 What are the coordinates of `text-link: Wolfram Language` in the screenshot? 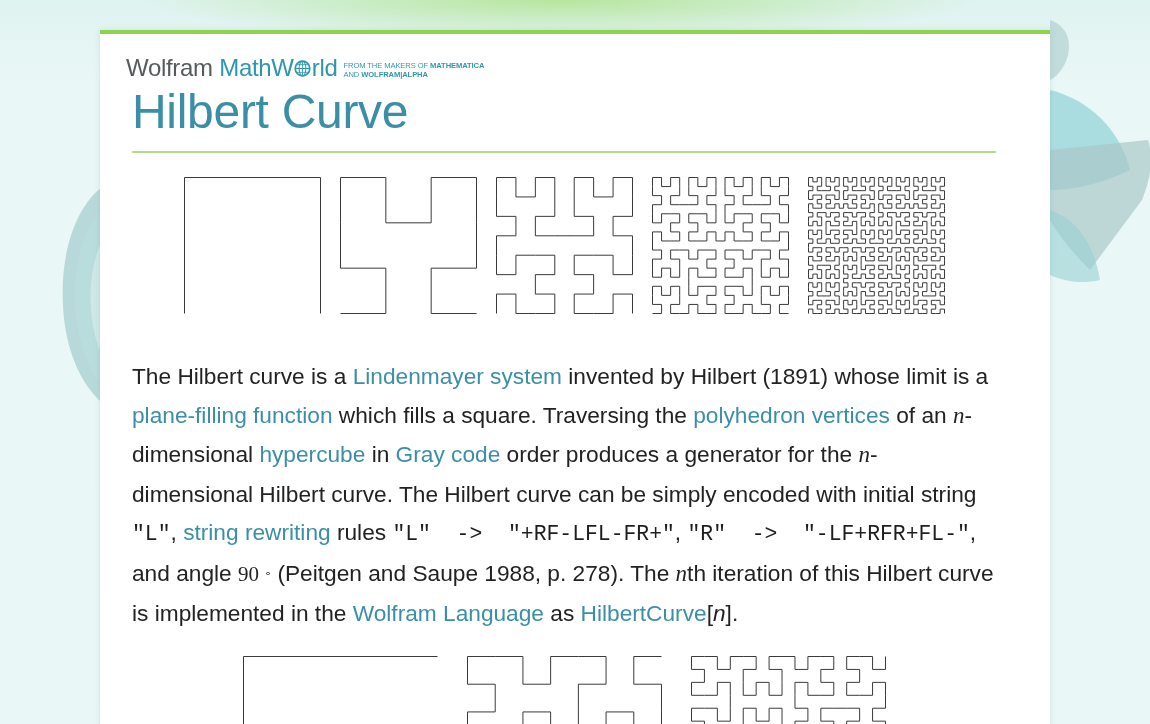 It's located at (448, 612).